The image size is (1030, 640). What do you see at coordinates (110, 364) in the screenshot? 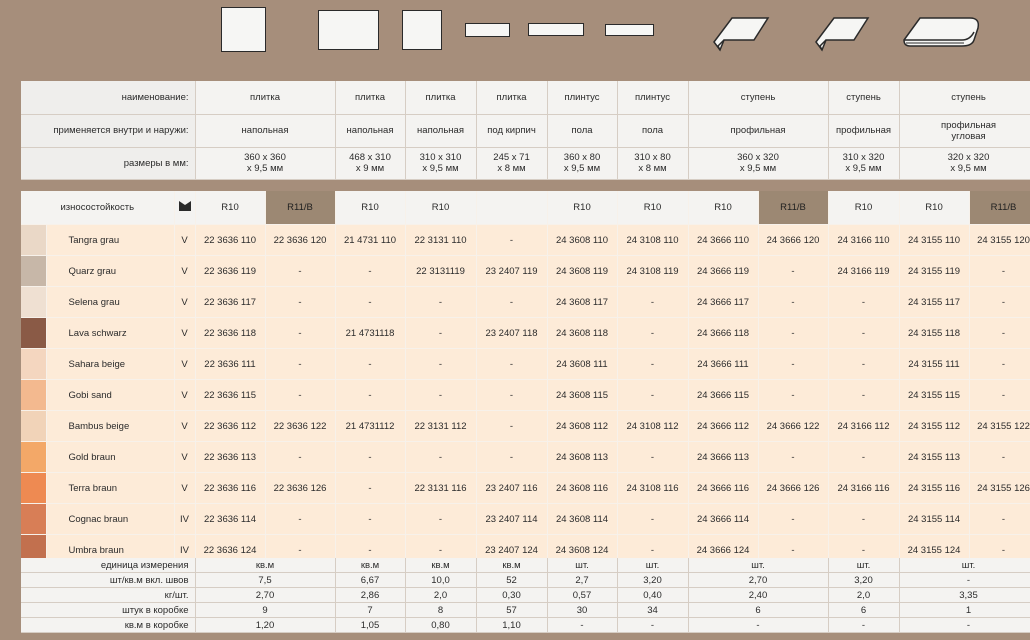
I see `color-name: Sahara beige` at bounding box center [110, 364].